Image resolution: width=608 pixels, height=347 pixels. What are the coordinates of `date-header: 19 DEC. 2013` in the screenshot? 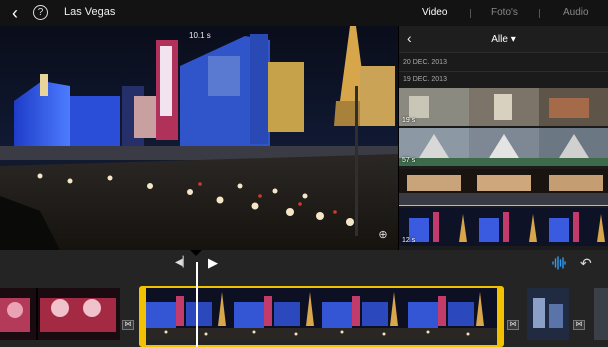 It's located at (503, 79).